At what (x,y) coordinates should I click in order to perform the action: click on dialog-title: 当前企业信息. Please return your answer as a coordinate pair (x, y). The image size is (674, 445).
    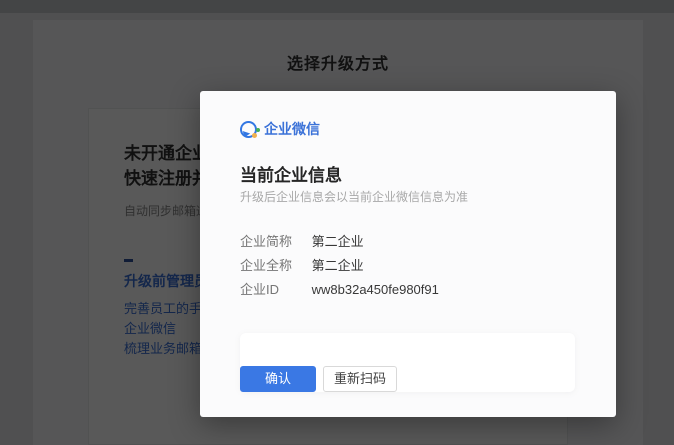
    Looking at the image, I should click on (291, 175).